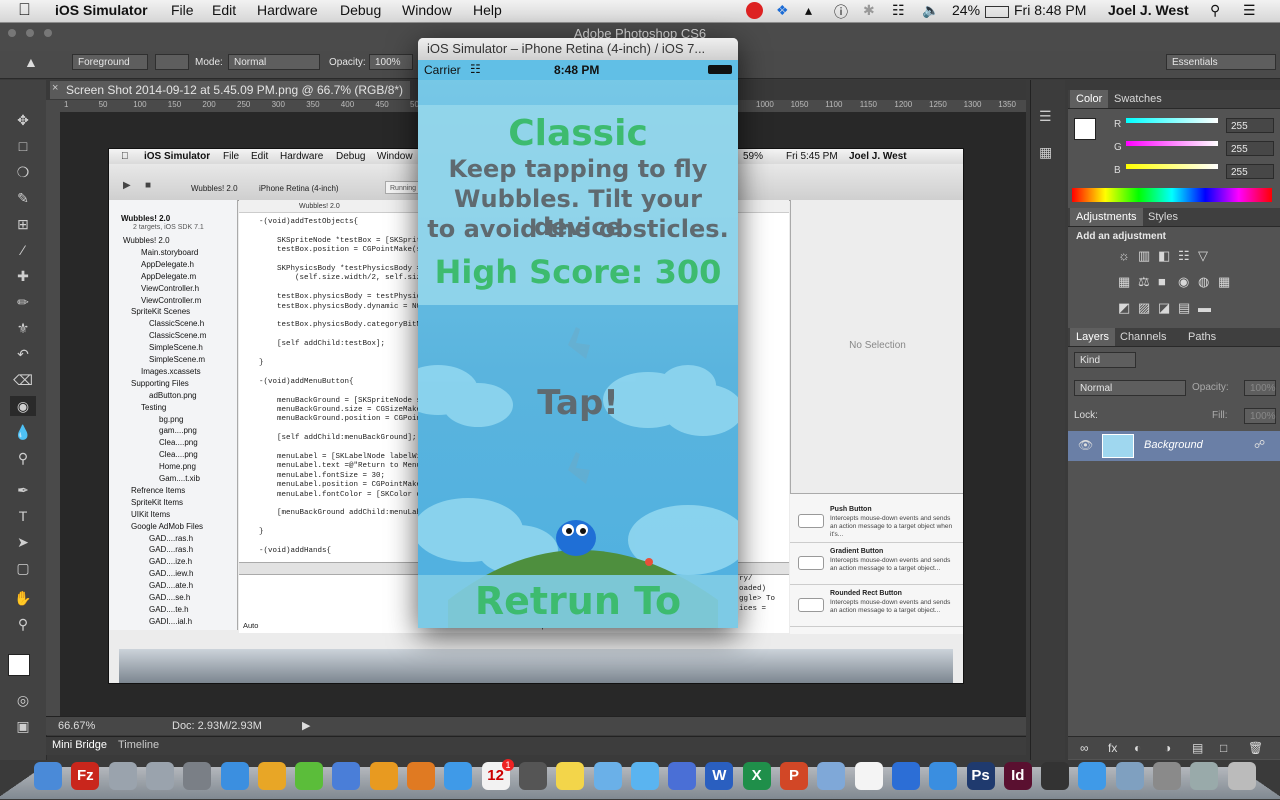 This screenshot has height=800, width=1280. I want to click on adjustment-icon: ◪, so click(1164, 308).